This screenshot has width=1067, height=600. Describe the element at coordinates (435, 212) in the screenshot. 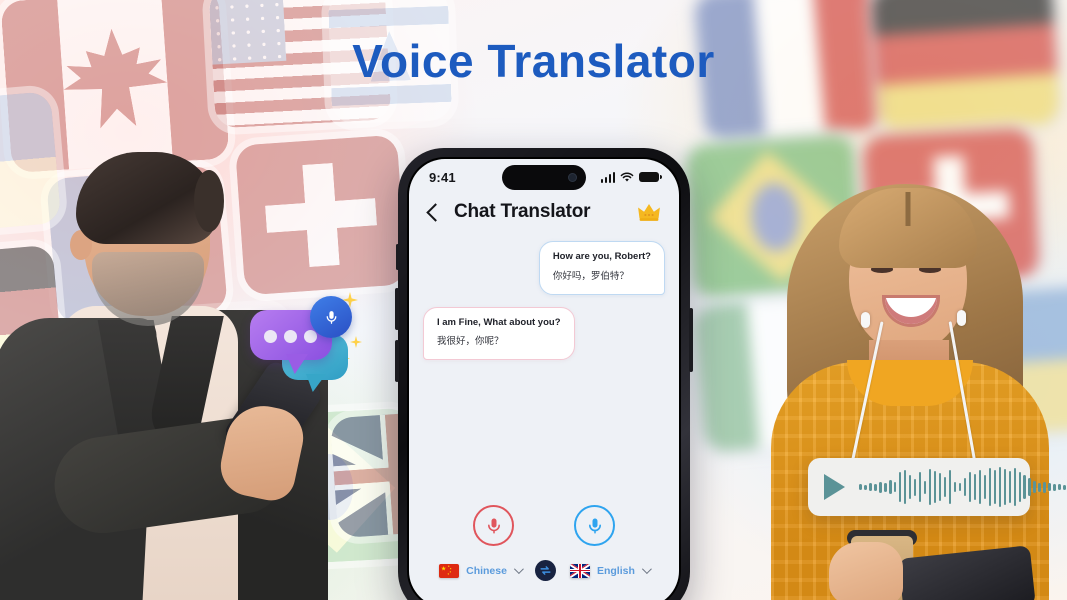

I see `chevron-left-icon` at that location.